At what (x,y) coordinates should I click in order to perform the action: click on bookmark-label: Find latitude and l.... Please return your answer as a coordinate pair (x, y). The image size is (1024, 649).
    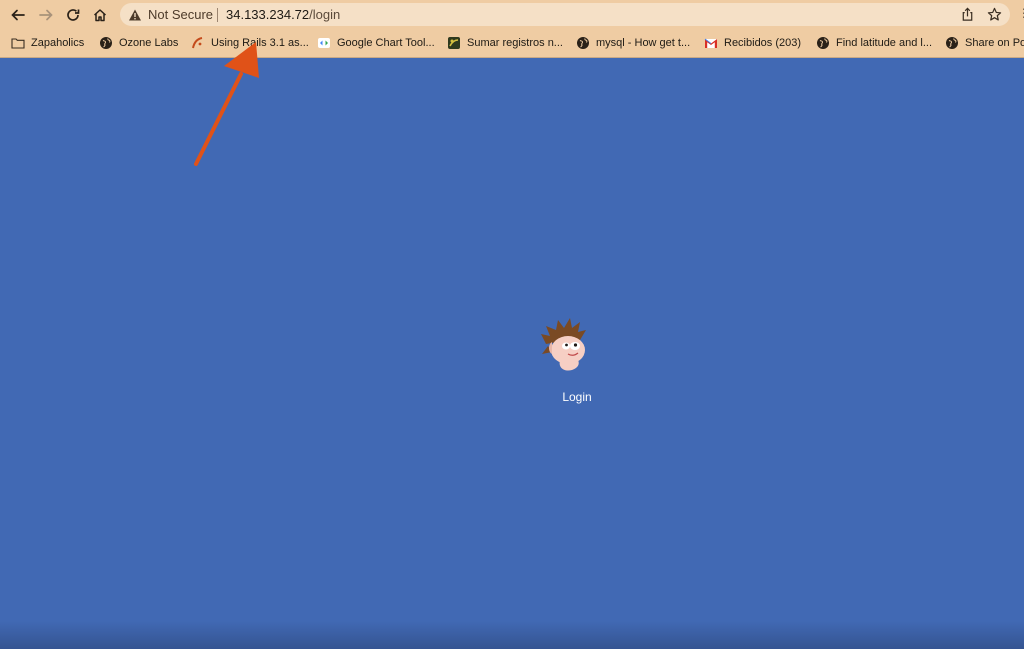
    Looking at the image, I should click on (884, 43).